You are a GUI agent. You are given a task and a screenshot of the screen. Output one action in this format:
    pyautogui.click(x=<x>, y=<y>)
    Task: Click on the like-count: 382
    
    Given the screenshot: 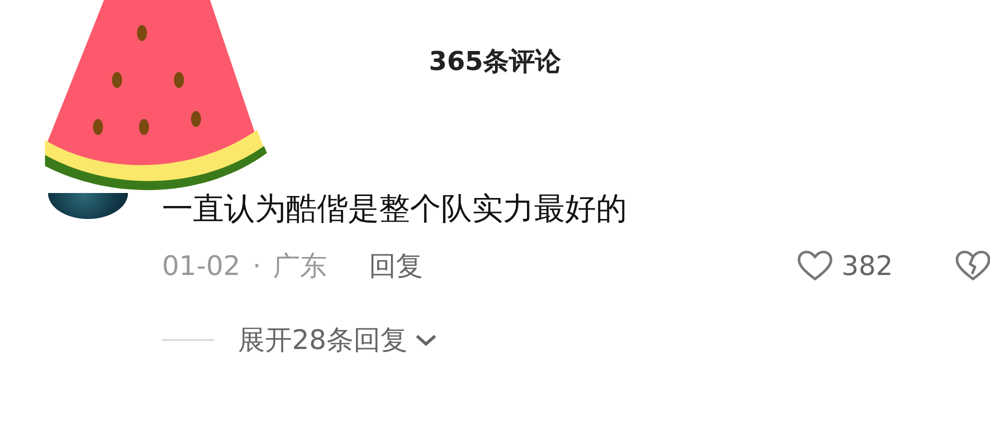 What is the action you would take?
    pyautogui.click(x=867, y=266)
    